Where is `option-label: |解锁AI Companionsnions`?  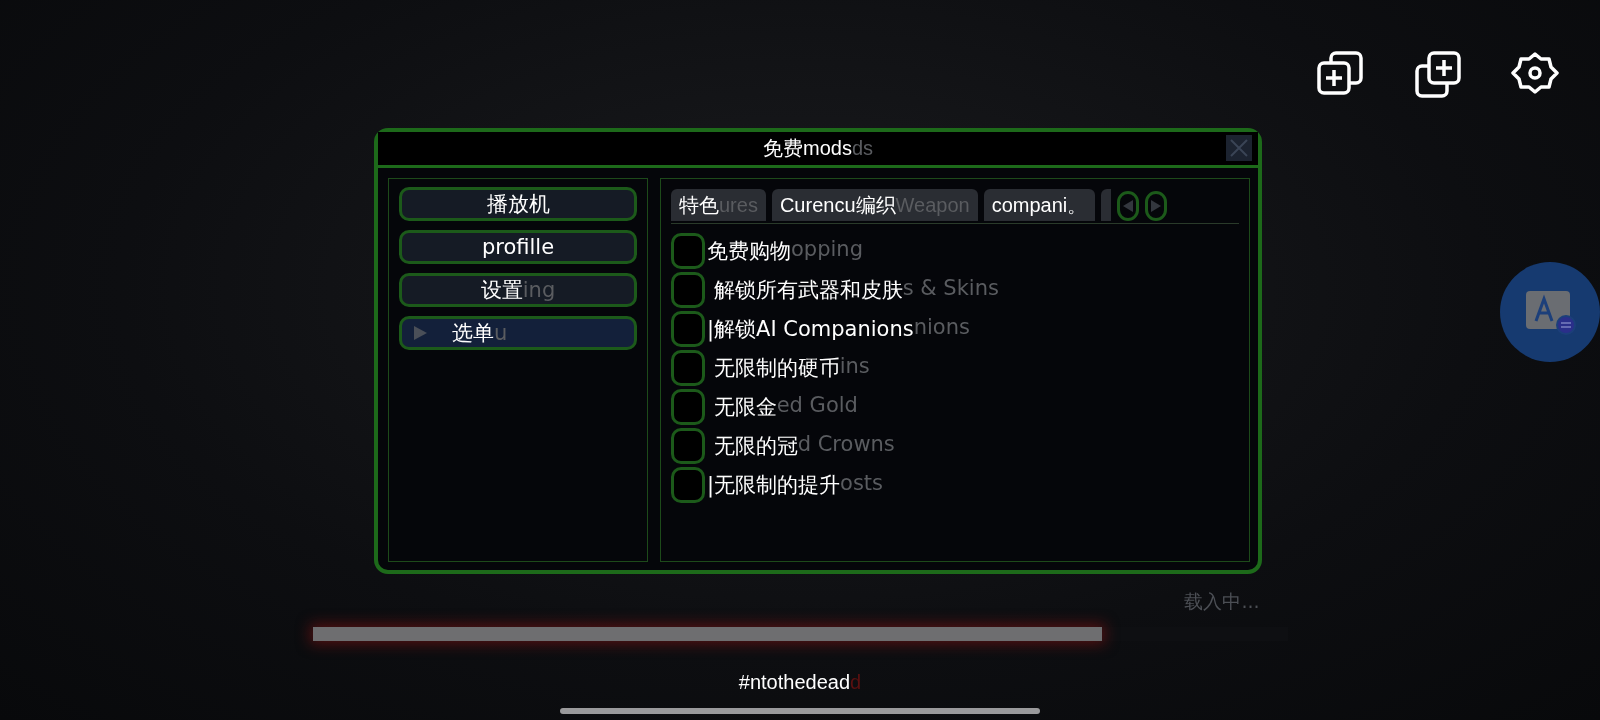
option-label: |解锁AI Companionsnions is located at coordinates (838, 329).